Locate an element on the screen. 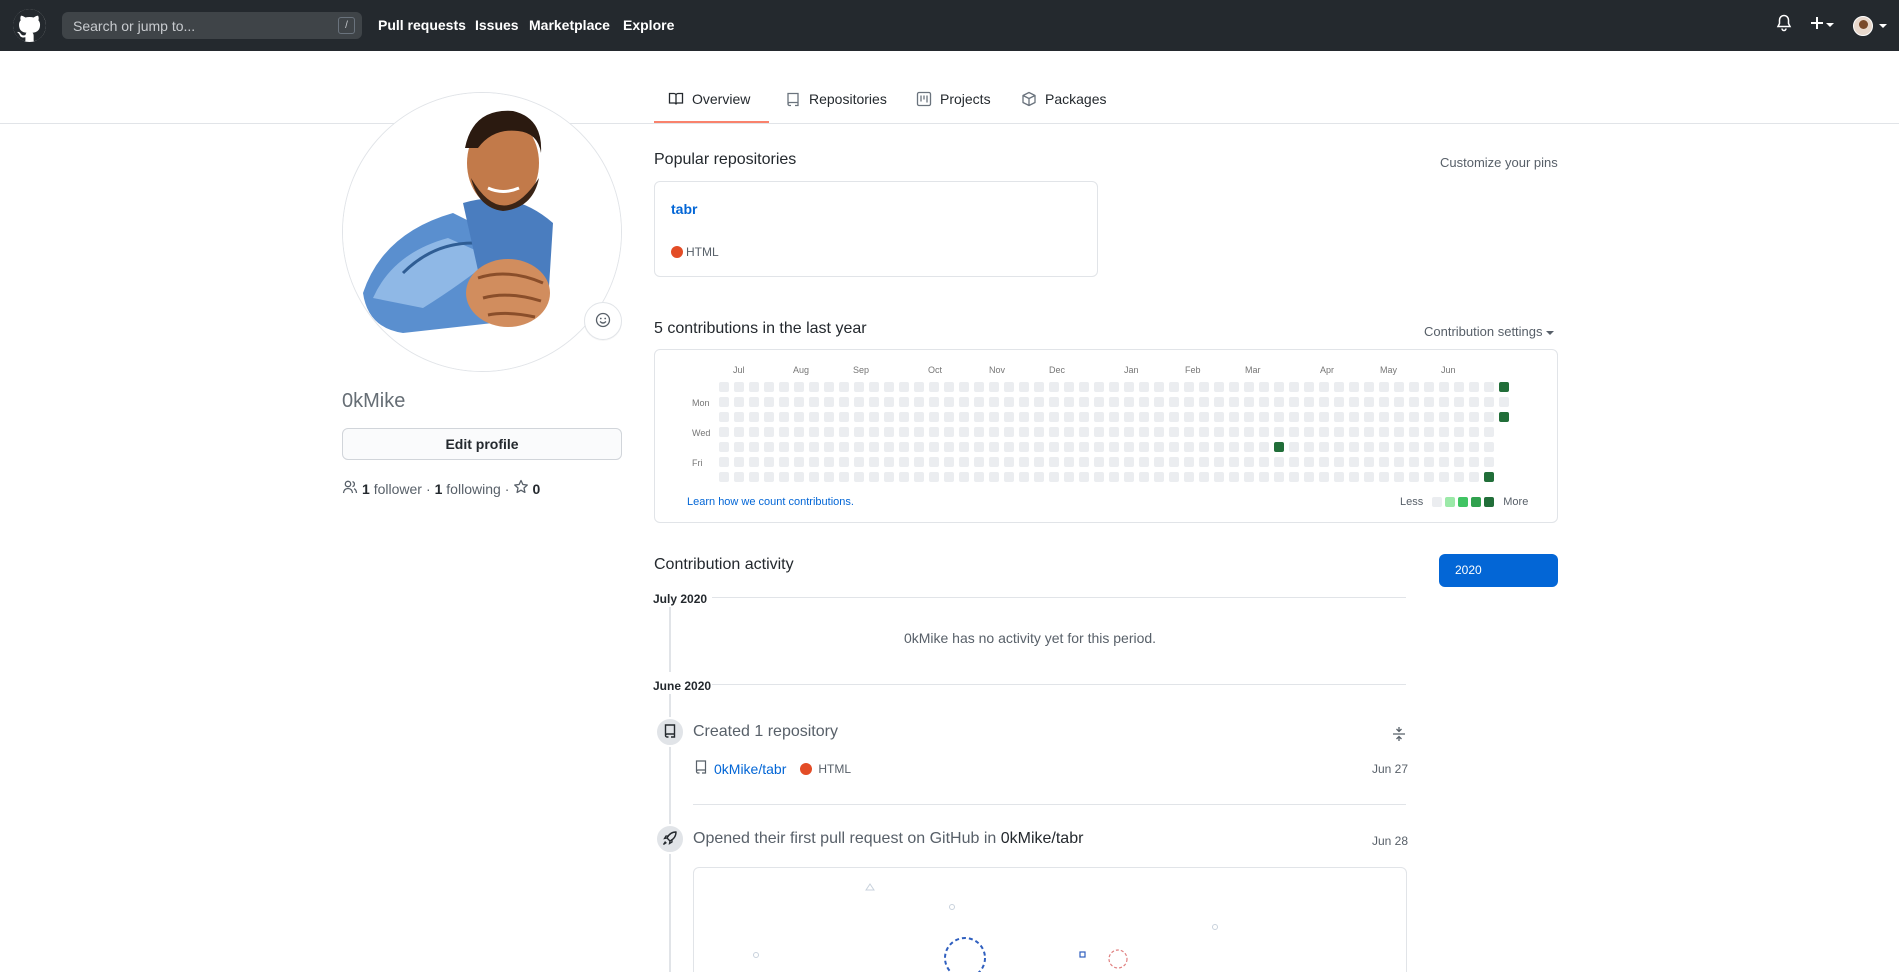 The image size is (1899, 972). followers-link: 1 follower is located at coordinates (392, 489).